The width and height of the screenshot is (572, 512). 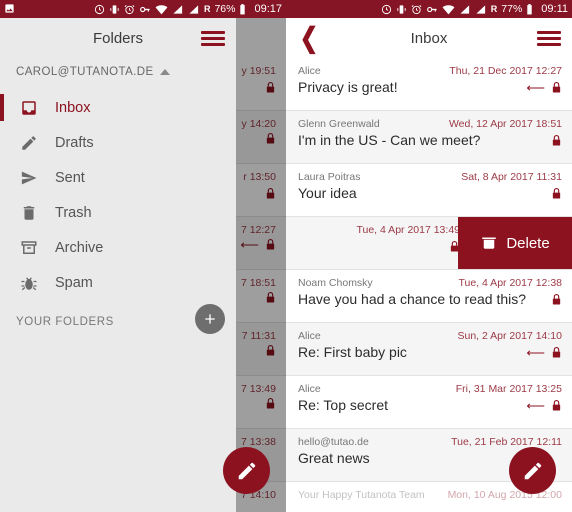 I want to click on add-folder-button, so click(x=210, y=319).